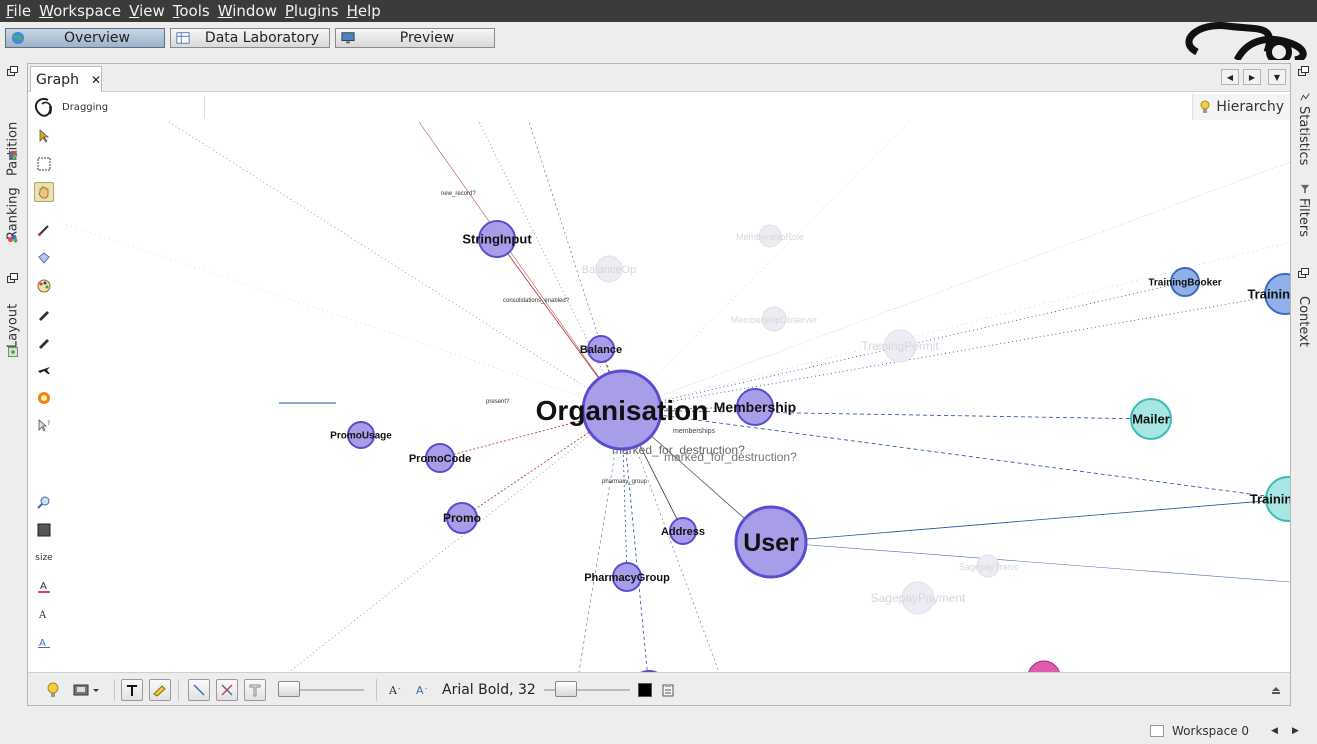 This screenshot has height=744, width=1317. Describe the element at coordinates (18, 11) in the screenshot. I see `menu-file: File` at that location.